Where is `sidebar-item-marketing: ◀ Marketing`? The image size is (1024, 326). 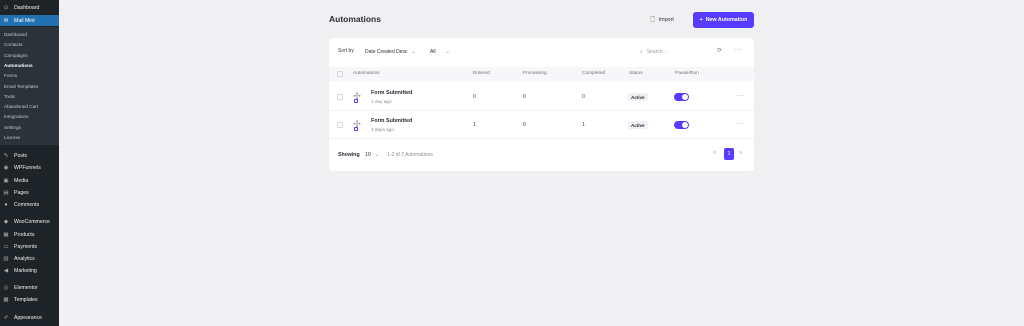
sidebar-item-marketing: ◀ Marketing is located at coordinates (29, 270).